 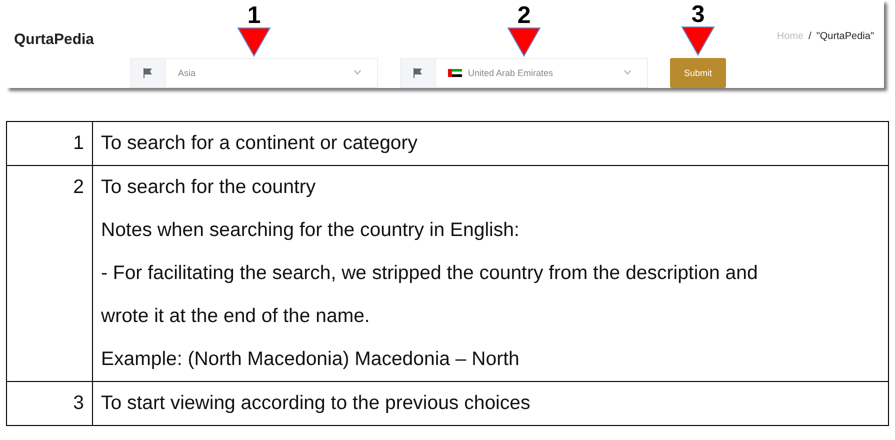 What do you see at coordinates (254, 16) in the screenshot?
I see `callout-number: 1` at bounding box center [254, 16].